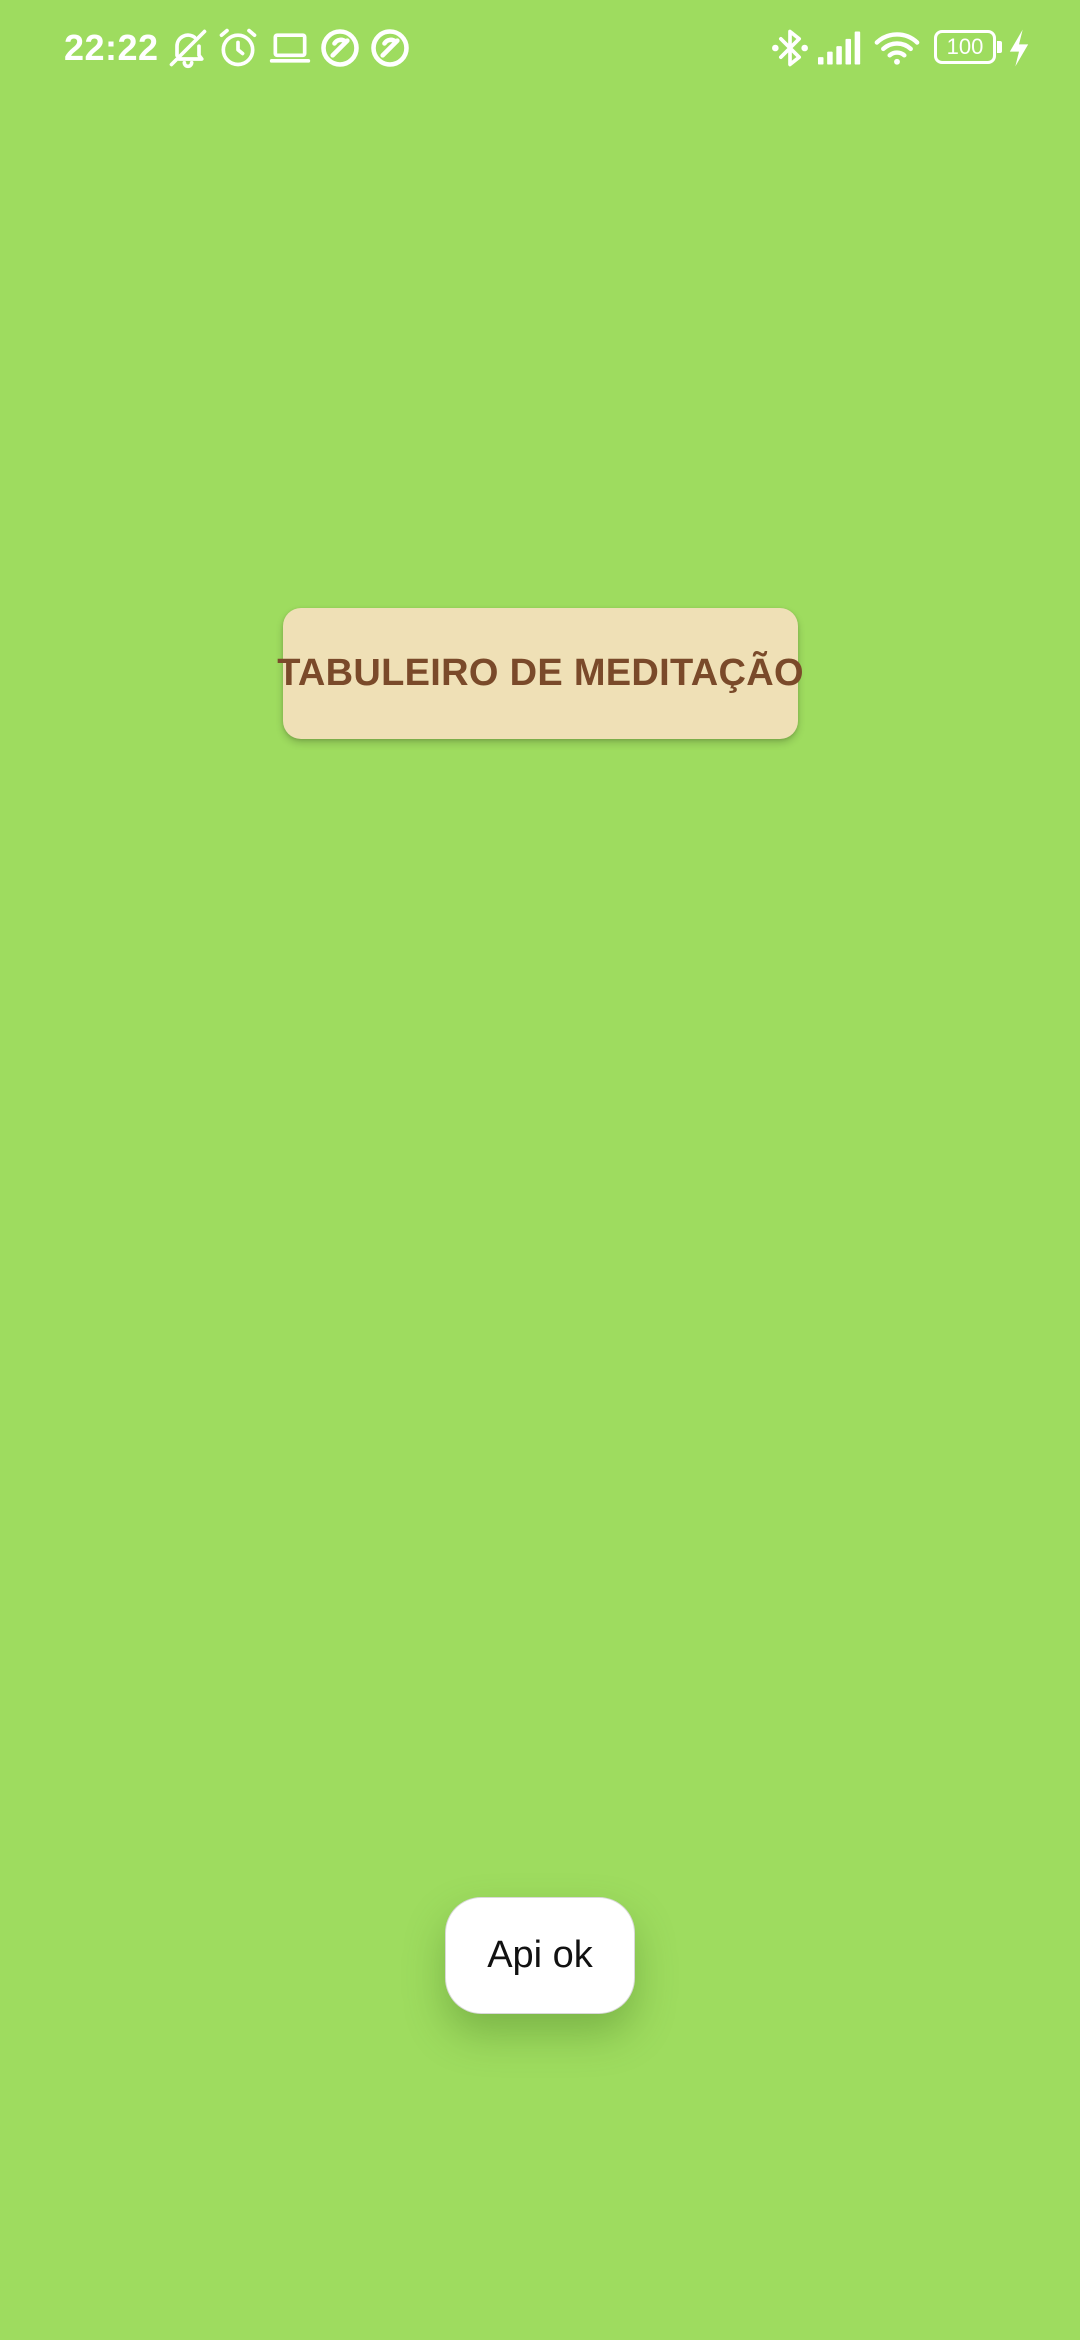  I want to click on toast-message: Api ok, so click(540, 1955).